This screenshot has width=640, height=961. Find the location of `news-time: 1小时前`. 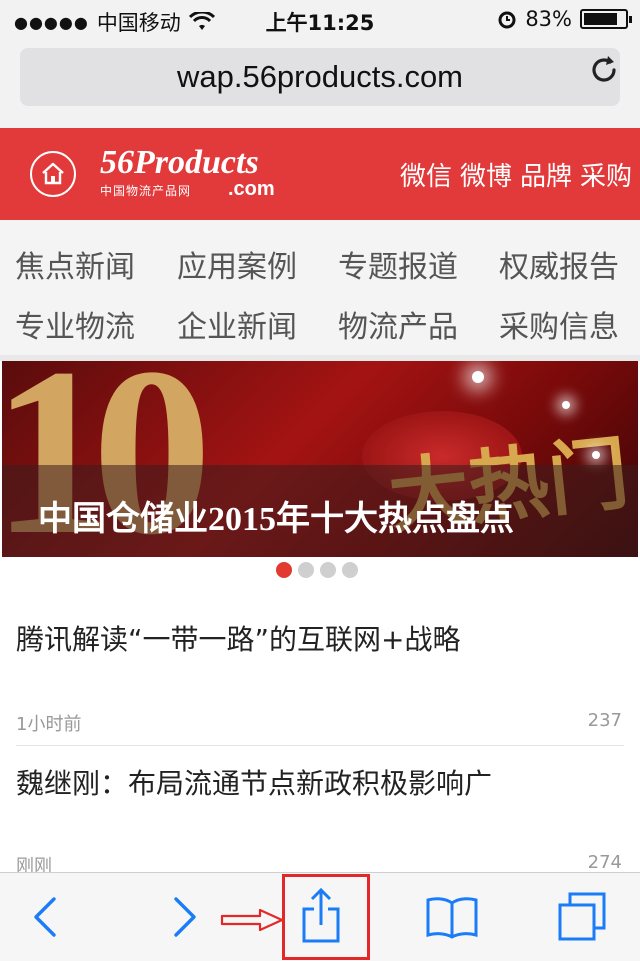

news-time: 1小时前 is located at coordinates (49, 724).